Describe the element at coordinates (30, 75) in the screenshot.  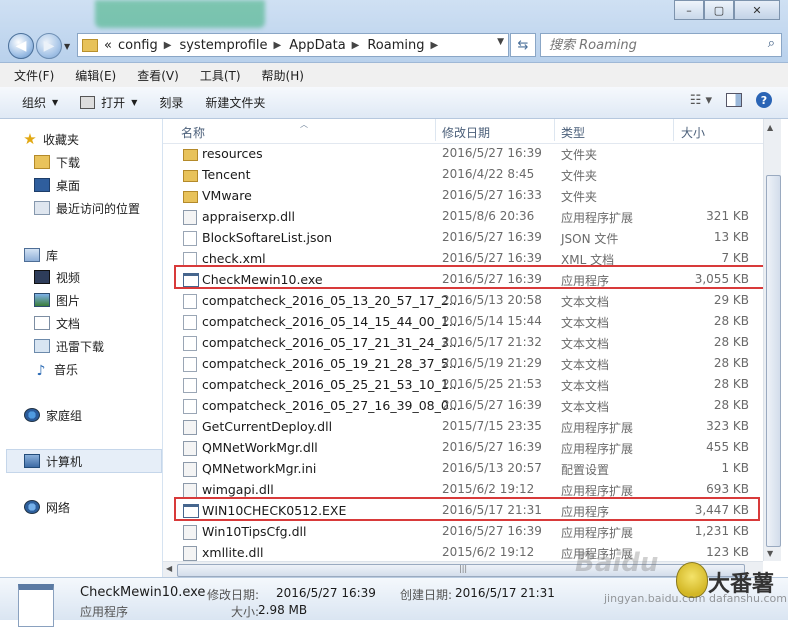
I see `menu-file: 文件(F)` at that location.